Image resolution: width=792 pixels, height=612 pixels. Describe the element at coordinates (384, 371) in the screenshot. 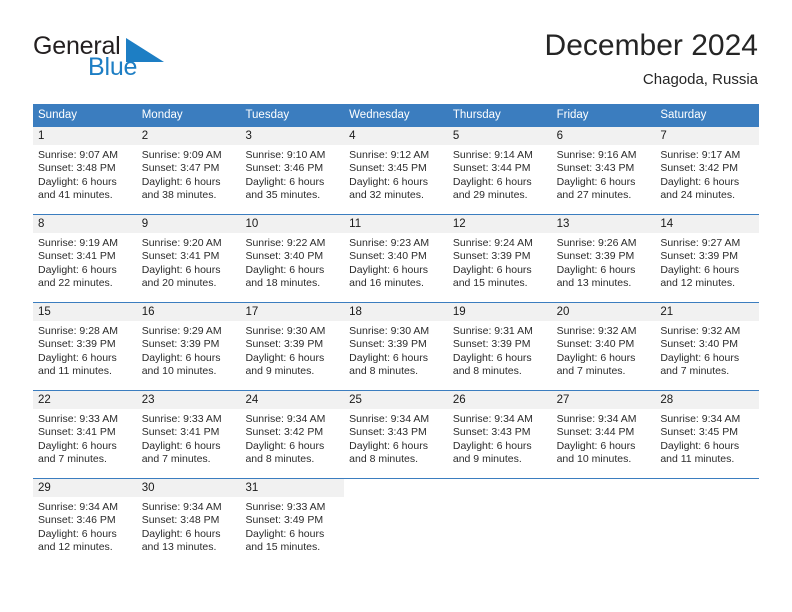

I see `daylight-text-line2: and 8 minutes.` at that location.